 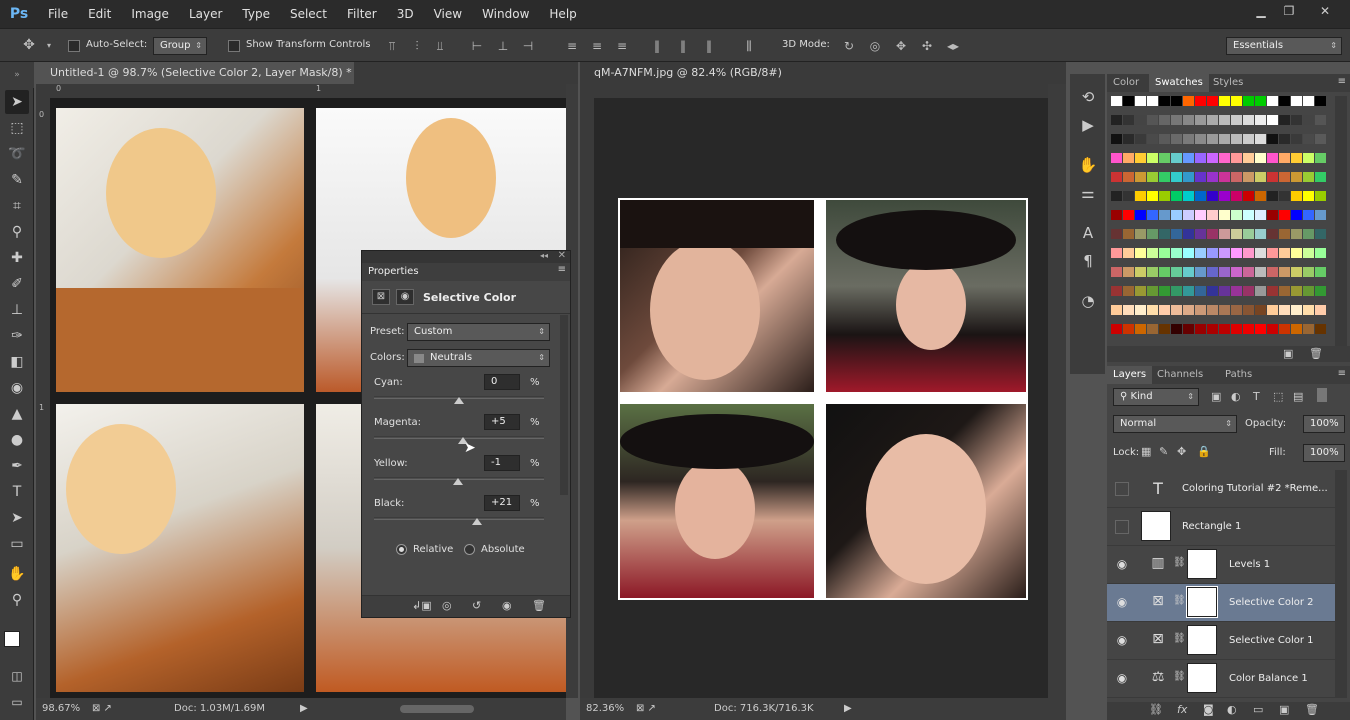 I want to click on menu-3d: 3D, so click(x=405, y=14).